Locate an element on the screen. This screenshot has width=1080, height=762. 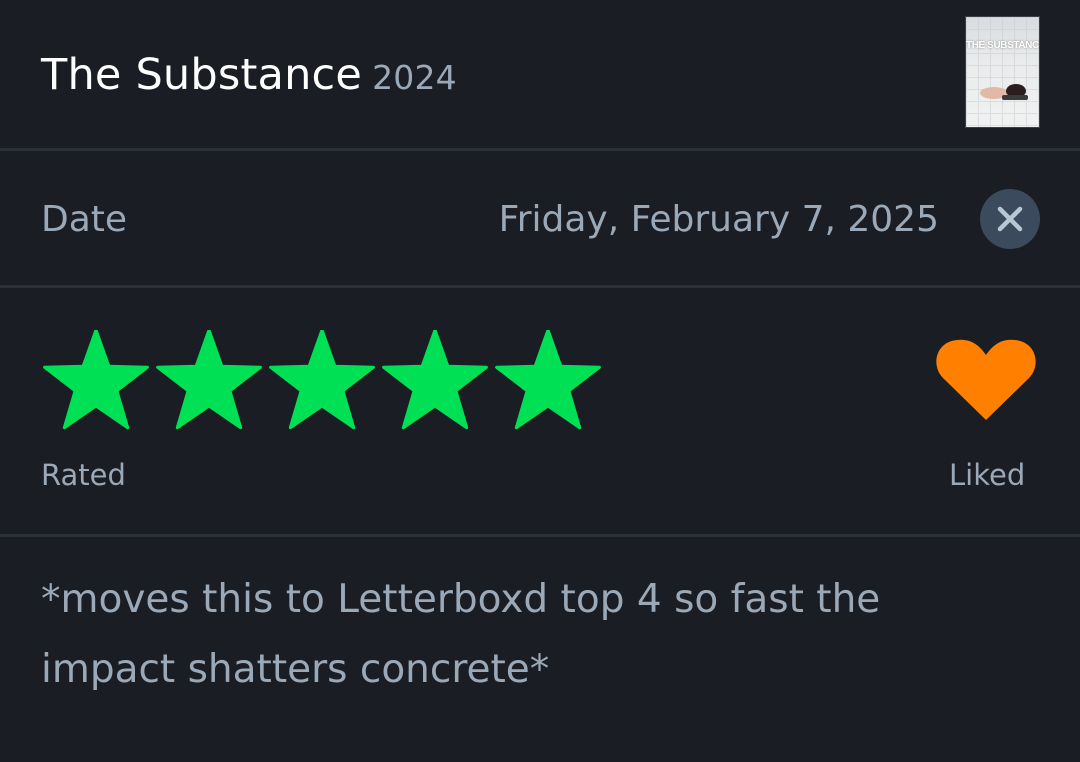
rated-label: Rated is located at coordinates (83, 475).